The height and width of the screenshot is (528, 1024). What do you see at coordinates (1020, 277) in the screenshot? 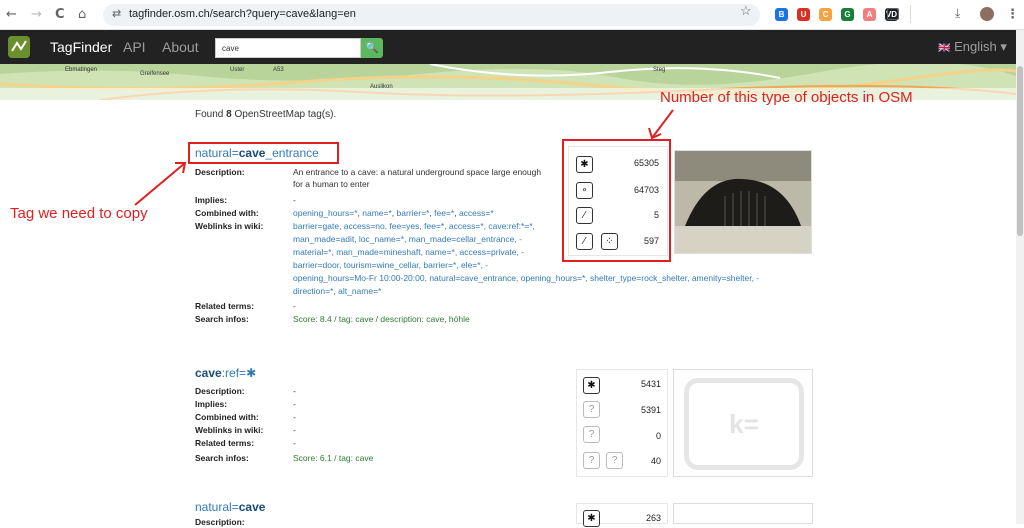
I see `scrollbar` at bounding box center [1020, 277].